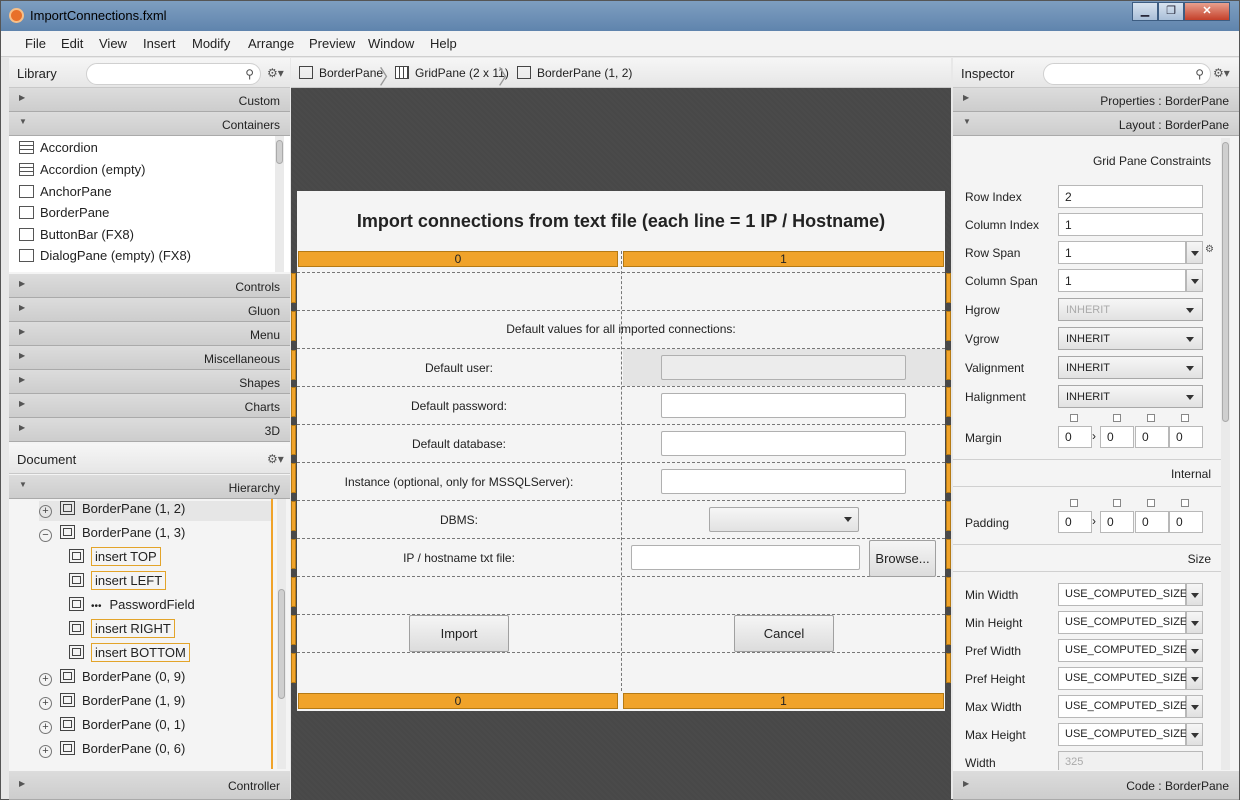 The height and width of the screenshot is (800, 1240). Describe the element at coordinates (1152, 522) in the screenshot. I see `padding-bottom-field: 0` at that location.